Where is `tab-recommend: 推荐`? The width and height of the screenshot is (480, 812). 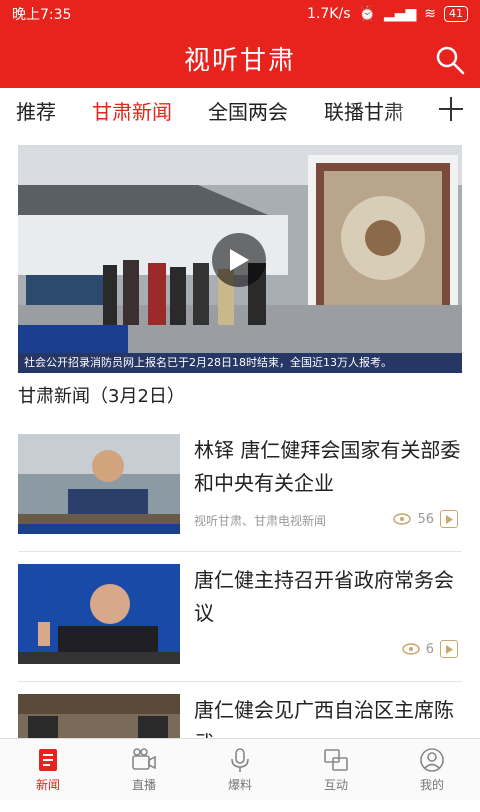 tab-recommend: 推荐 is located at coordinates (36, 110).